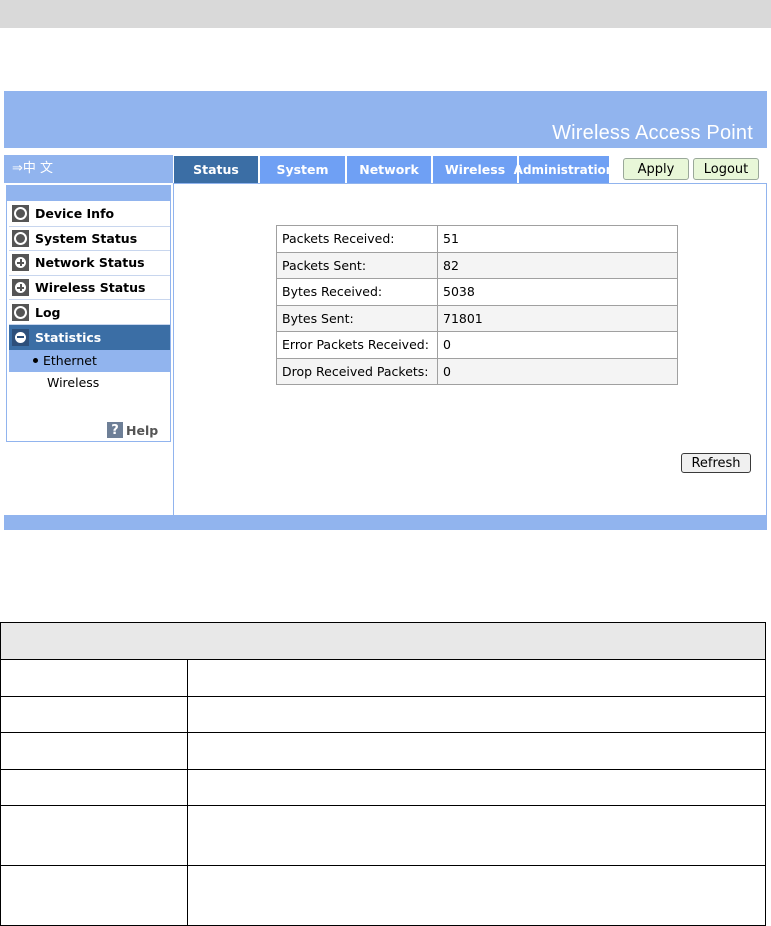 This screenshot has height=926, width=771. I want to click on tab-status: Status, so click(216, 169).